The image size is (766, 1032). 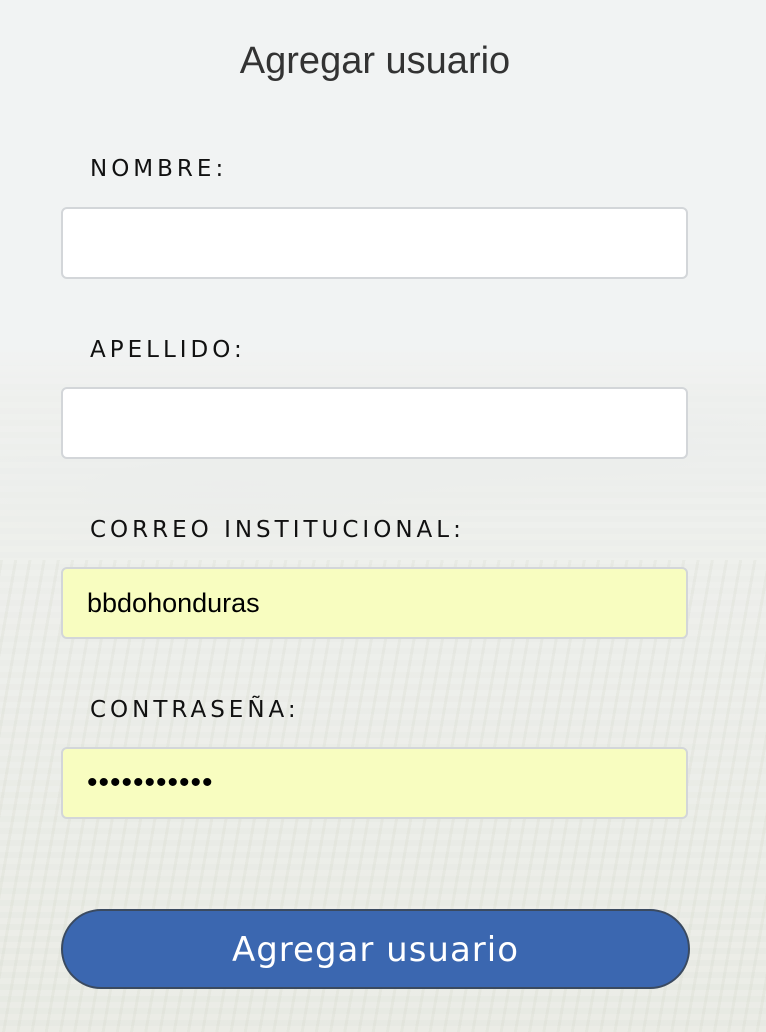 I want to click on form-title: Agregar usuario, so click(x=375, y=61).